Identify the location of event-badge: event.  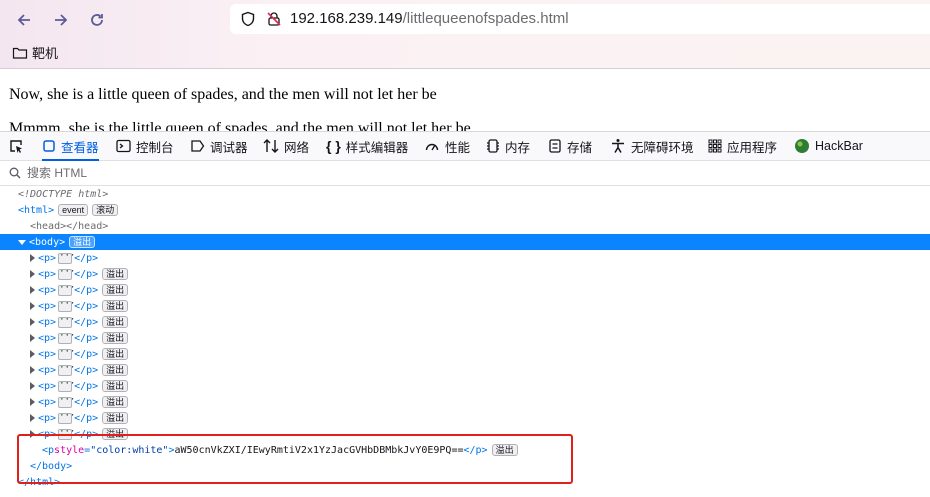
(73, 210).